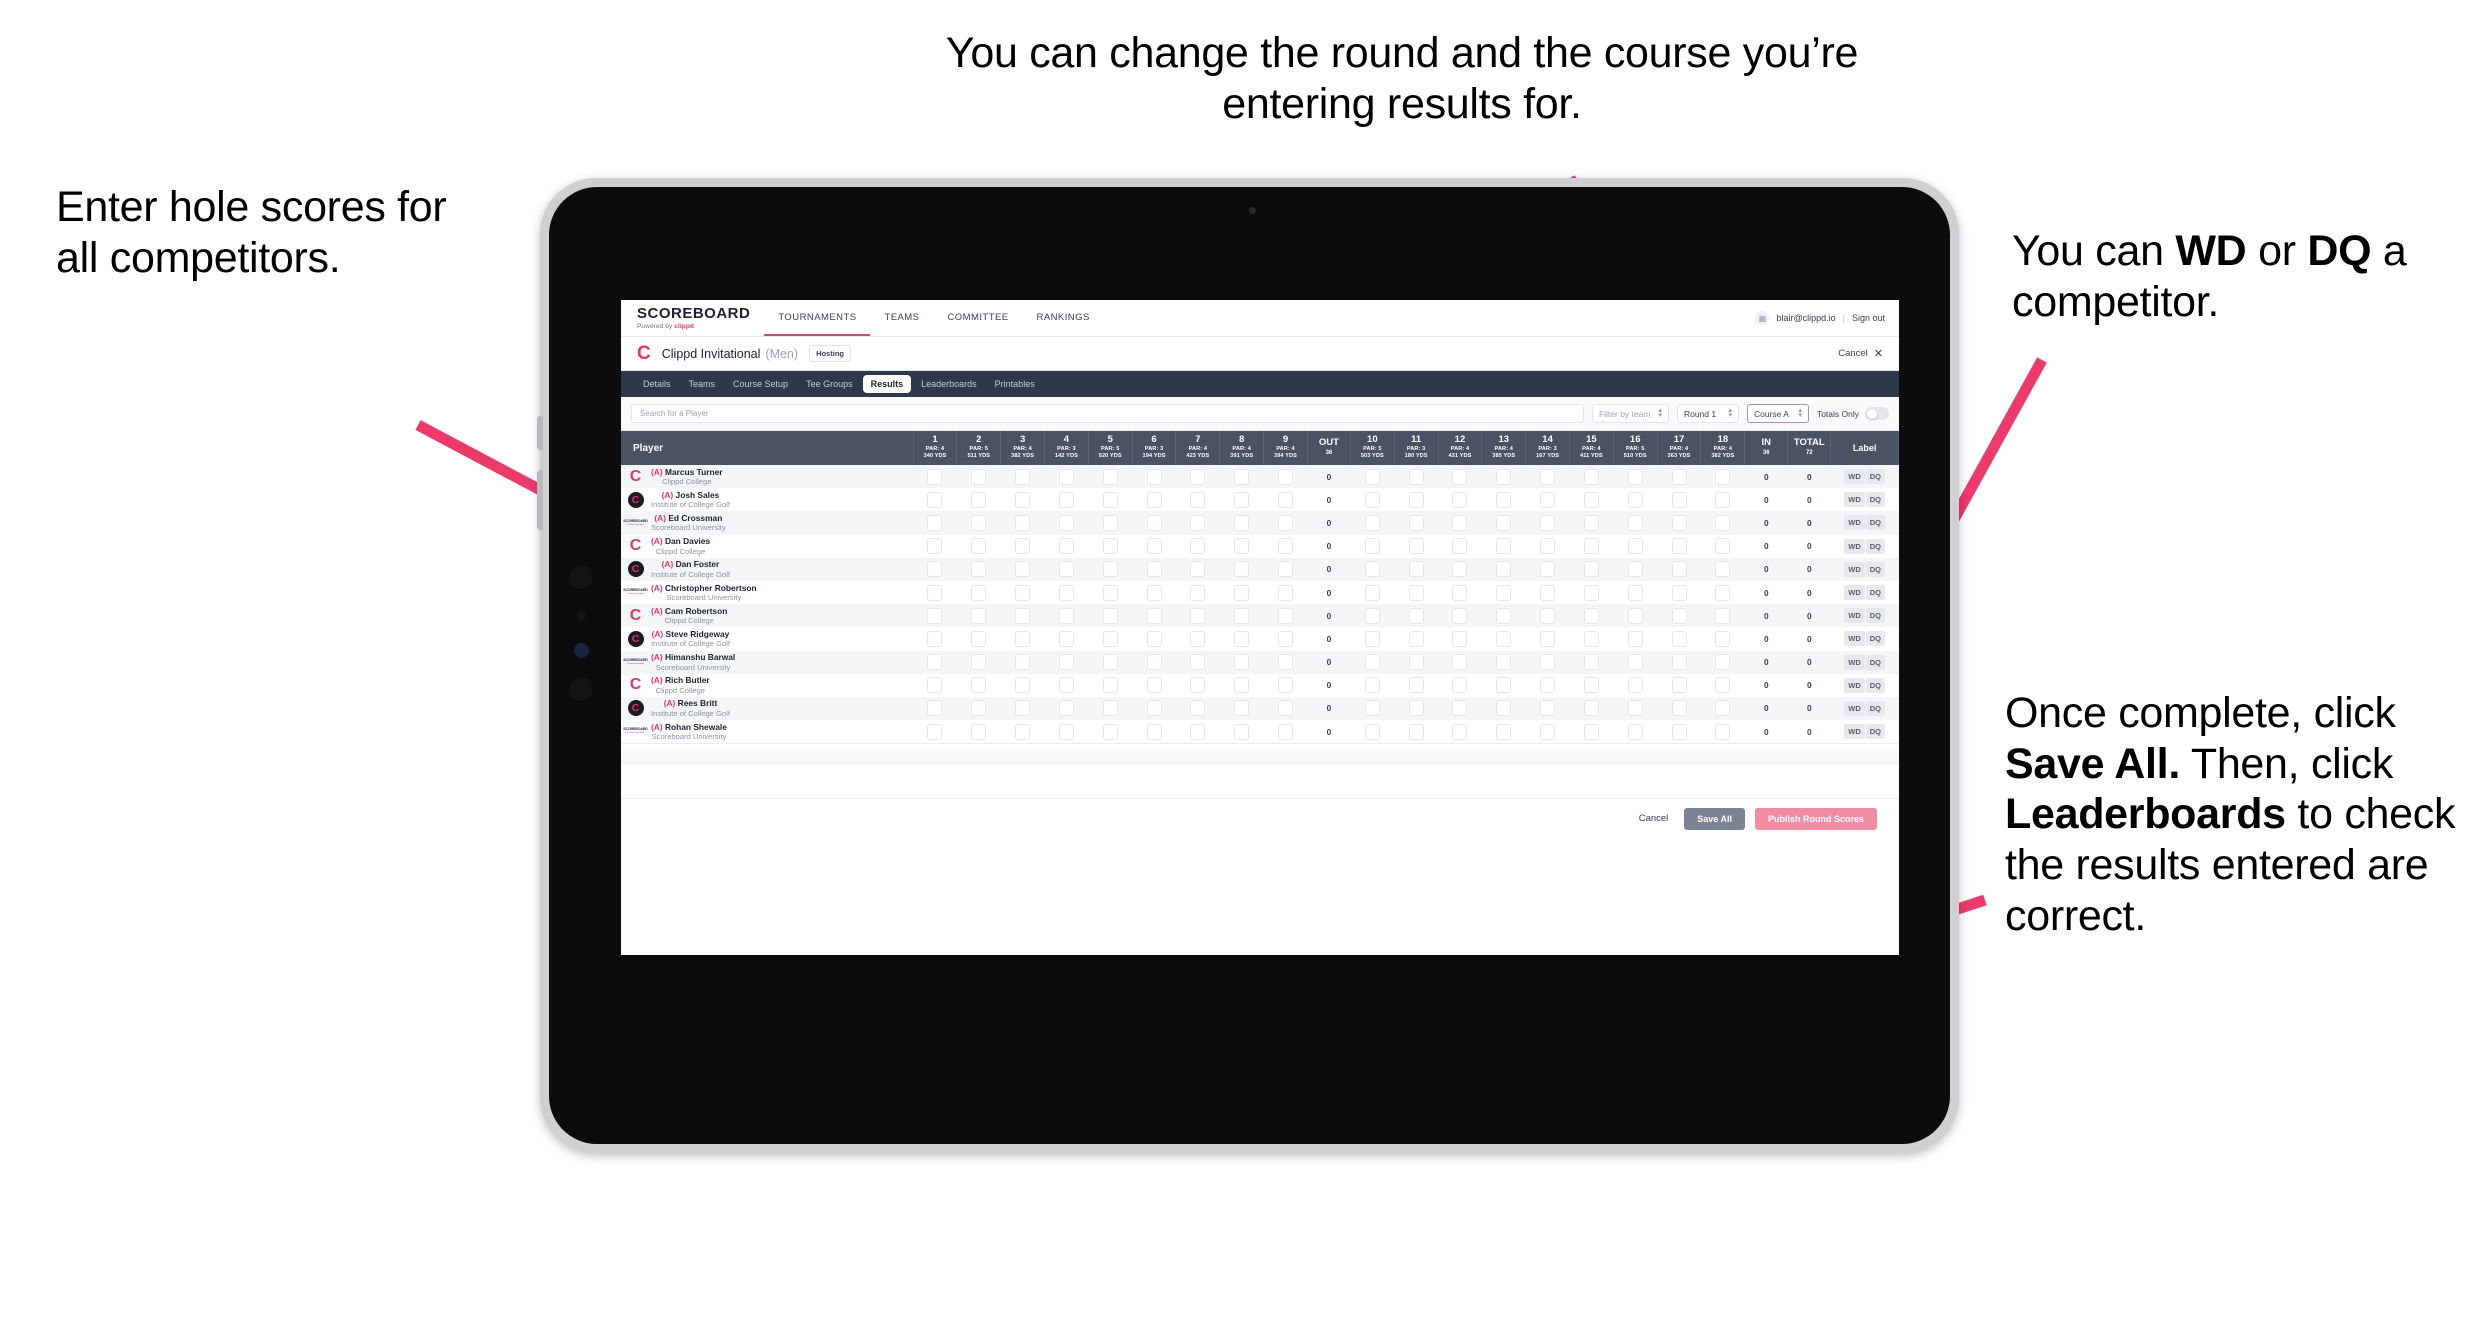  What do you see at coordinates (1875, 732) in the screenshot?
I see `dq-button: DQ` at bounding box center [1875, 732].